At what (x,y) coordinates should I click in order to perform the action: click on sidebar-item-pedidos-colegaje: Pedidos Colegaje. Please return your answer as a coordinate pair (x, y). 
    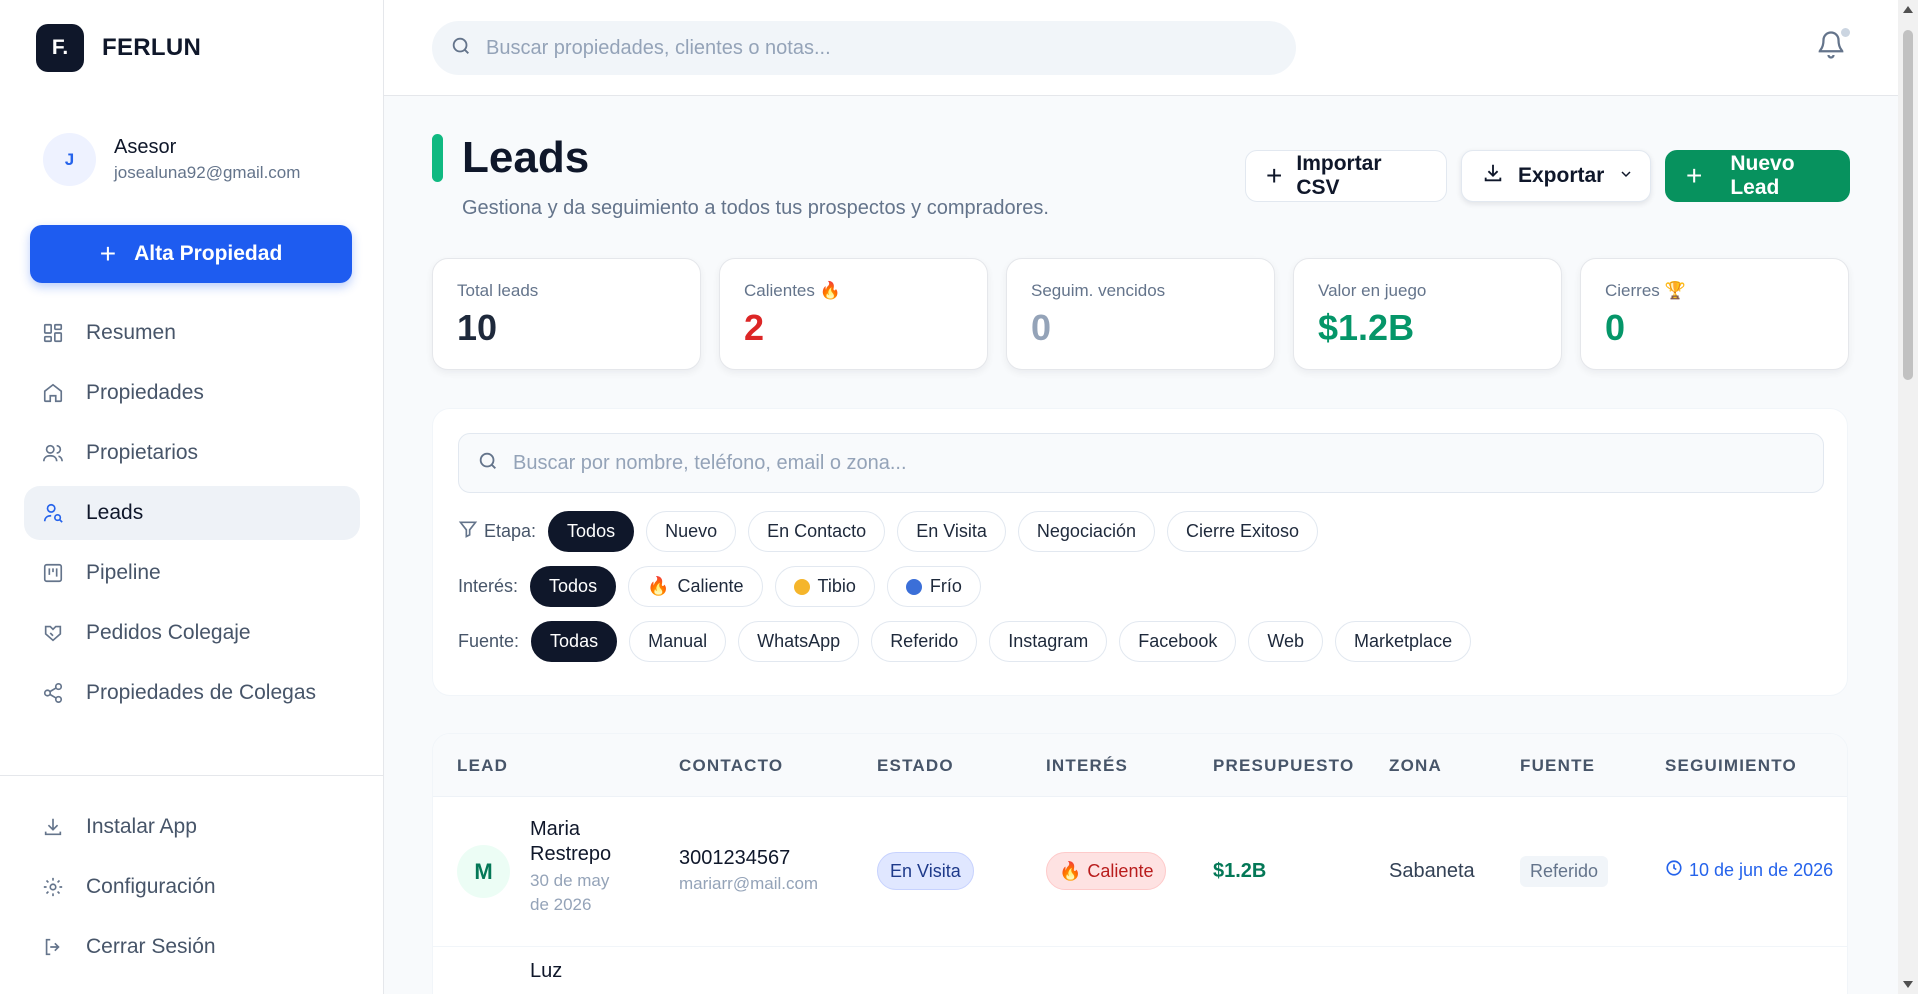
    Looking at the image, I should click on (192, 633).